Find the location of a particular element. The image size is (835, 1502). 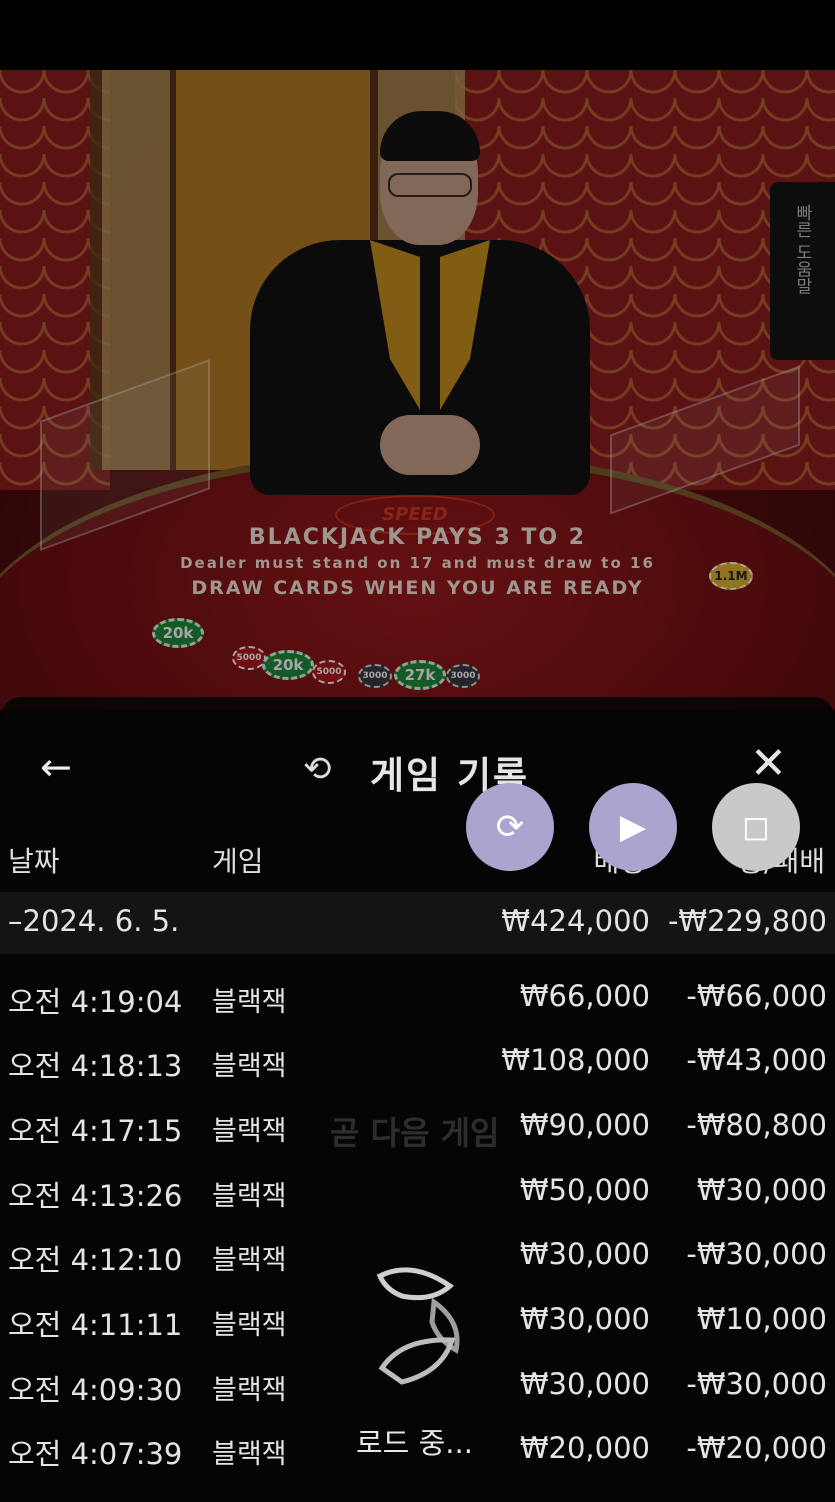

close-button: ✕ is located at coordinates (773, 764).